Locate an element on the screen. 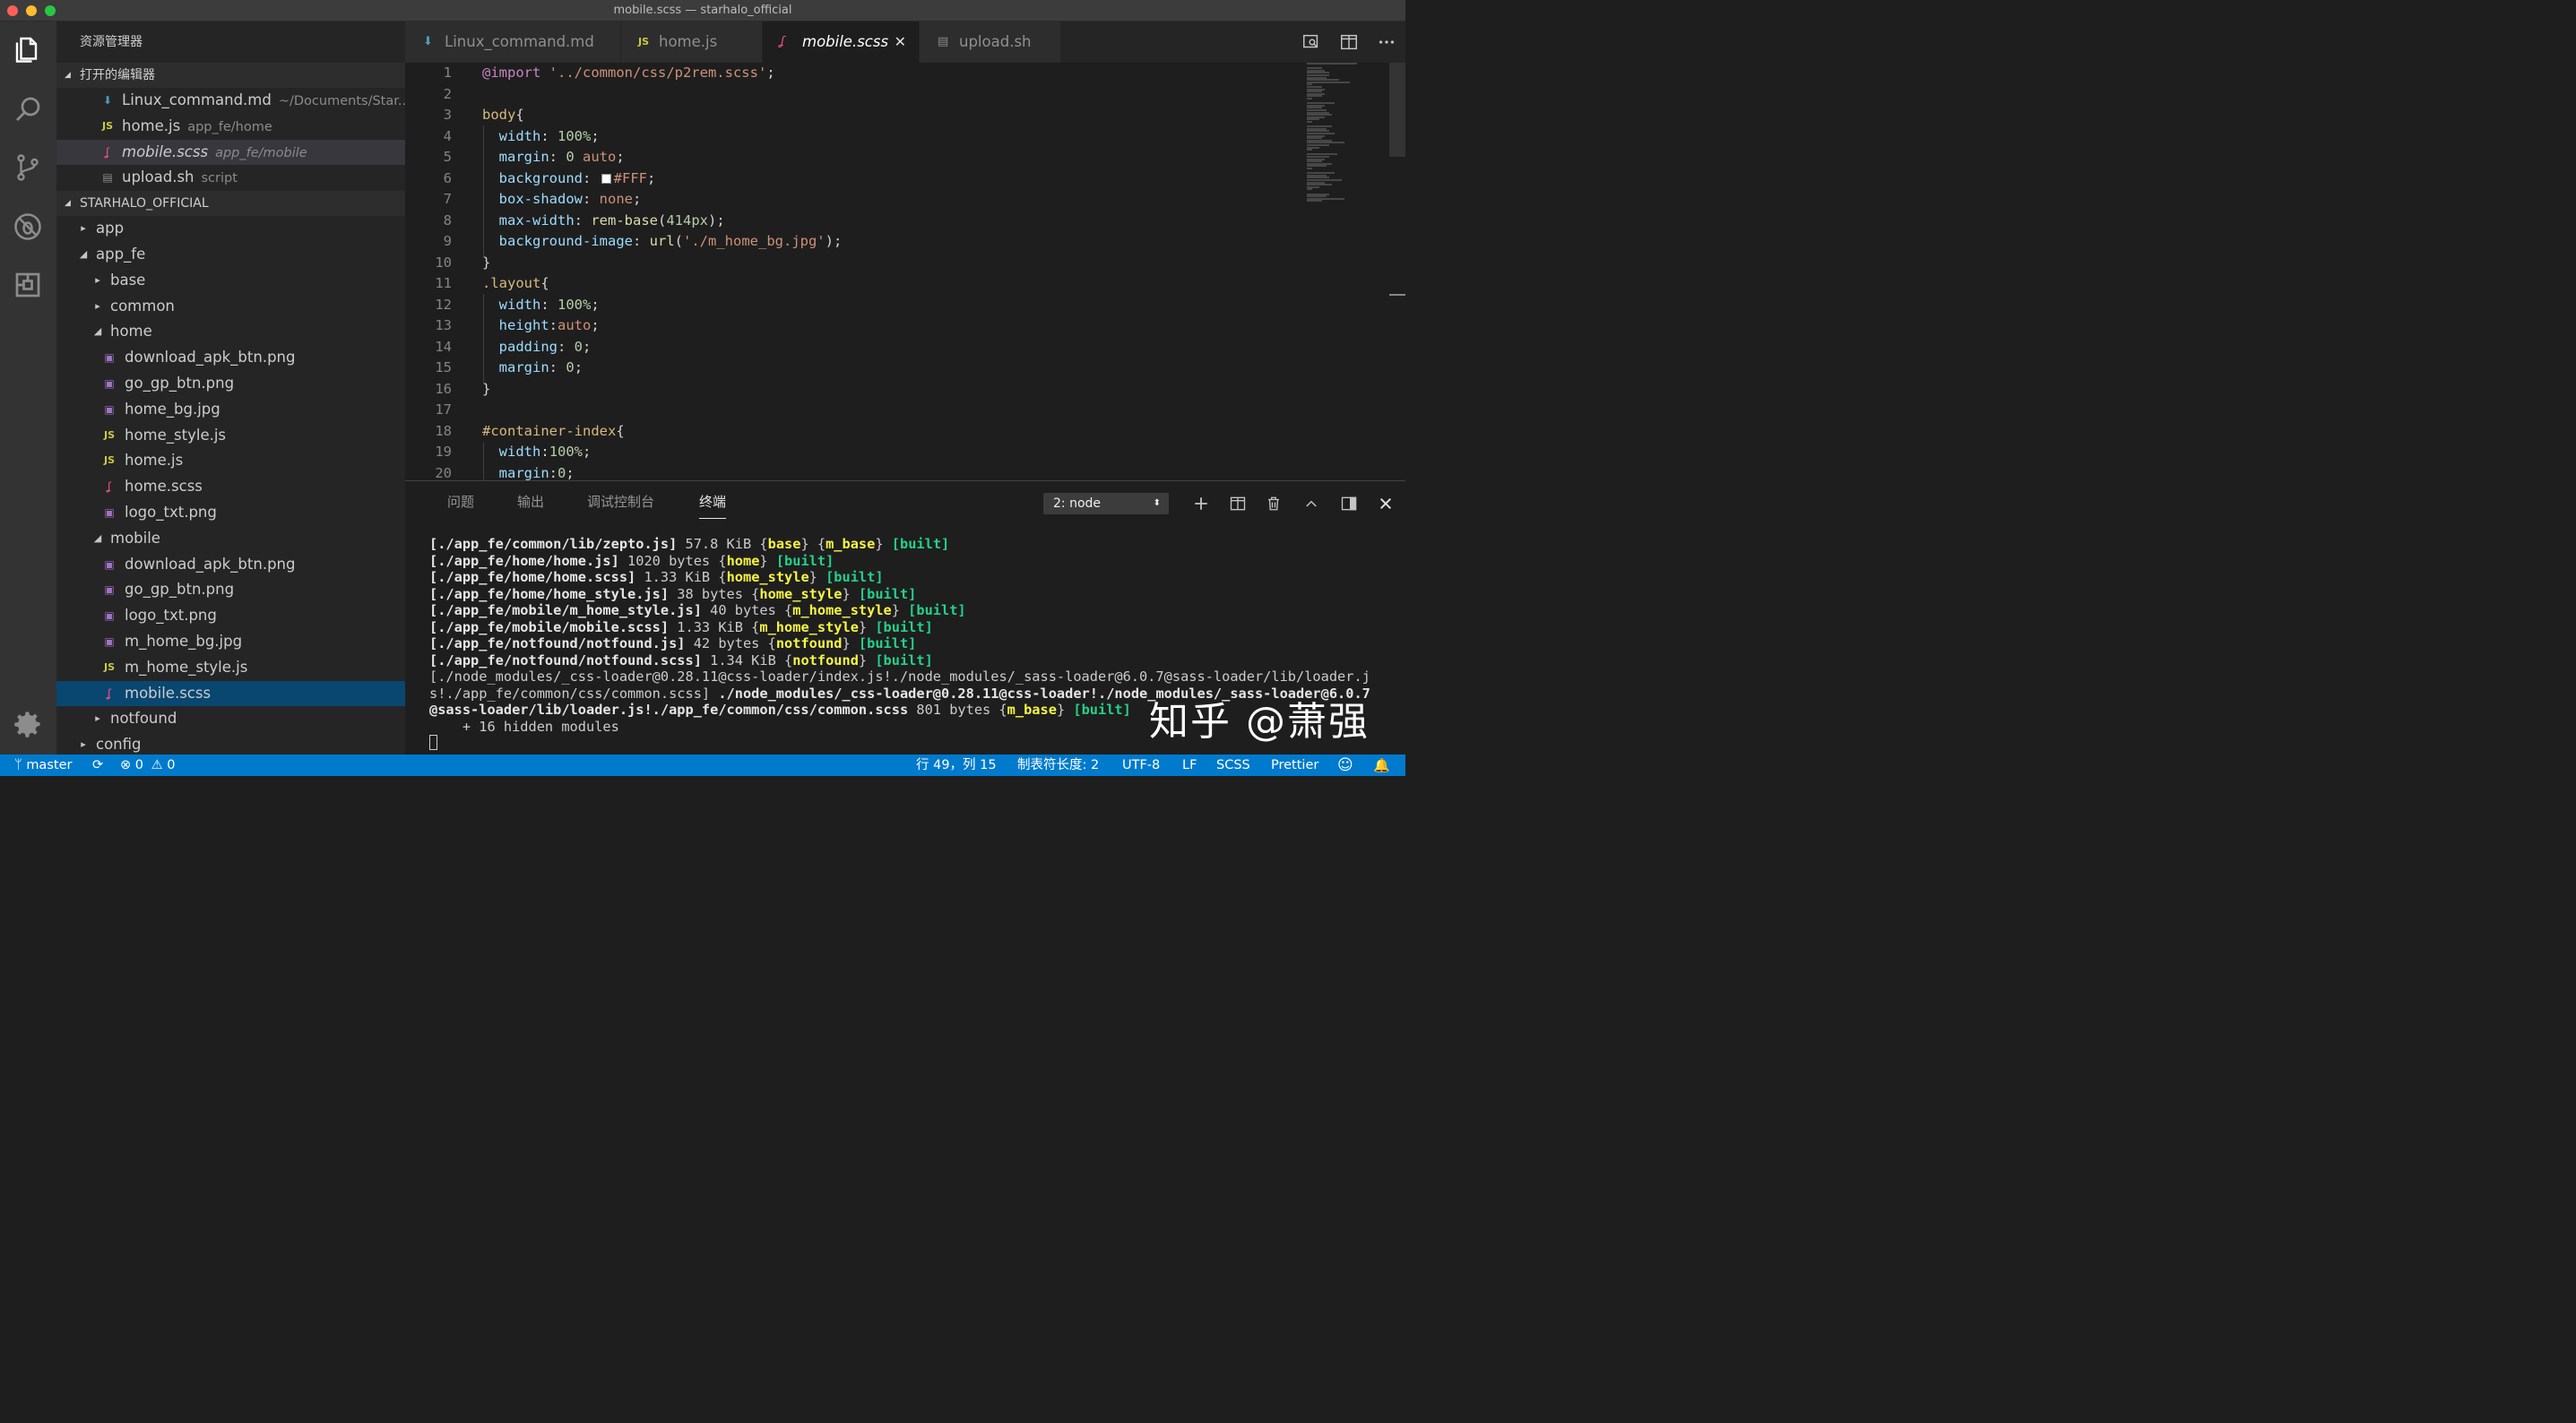  open-editor-item-active: ʆ mobile.scss app_fe/mobile is located at coordinates (230, 153).